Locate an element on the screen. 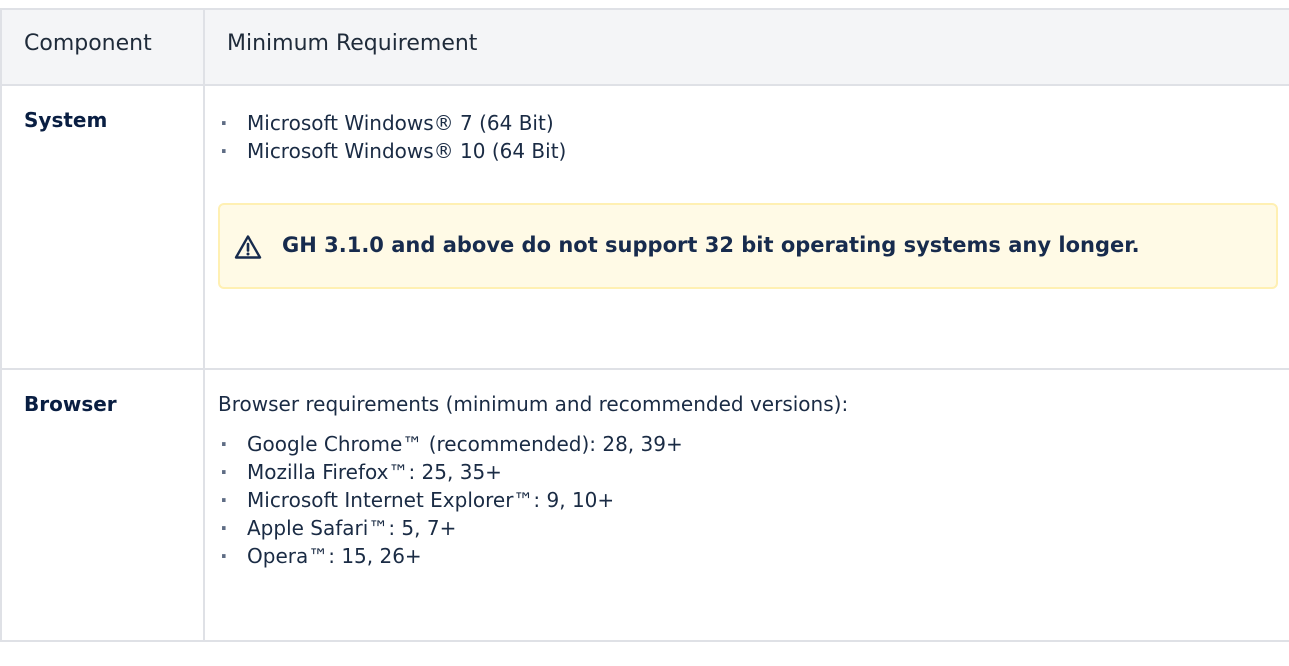  component-name: System is located at coordinates (66, 120).